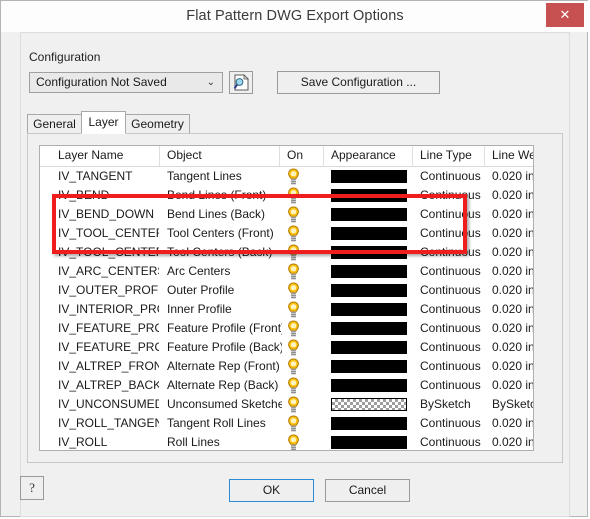 This screenshot has width=590, height=519. Describe the element at coordinates (512, 156) in the screenshot. I see `column-header-line-weight: Line Weight` at that location.